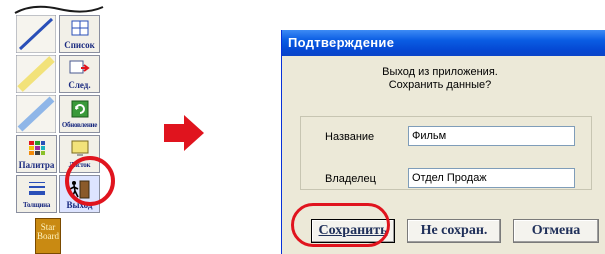 The width and height of the screenshot is (605, 254). What do you see at coordinates (79, 148) in the screenshot?
I see `screen-icon` at bounding box center [79, 148].